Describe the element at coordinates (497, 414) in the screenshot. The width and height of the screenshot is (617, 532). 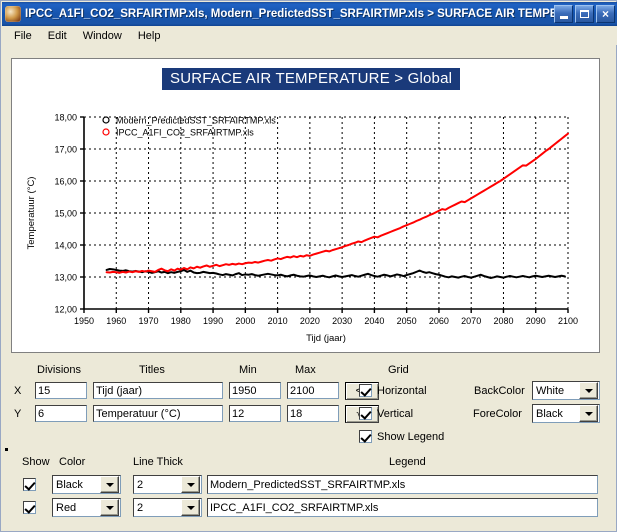
I see `forecolor-label: ForeColor` at that location.